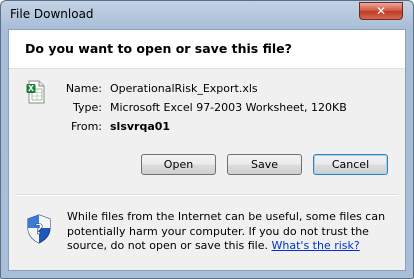 Image resolution: width=414 pixels, height=279 pixels. Describe the element at coordinates (52, 14) in the screenshot. I see `window-title: File Download` at that location.